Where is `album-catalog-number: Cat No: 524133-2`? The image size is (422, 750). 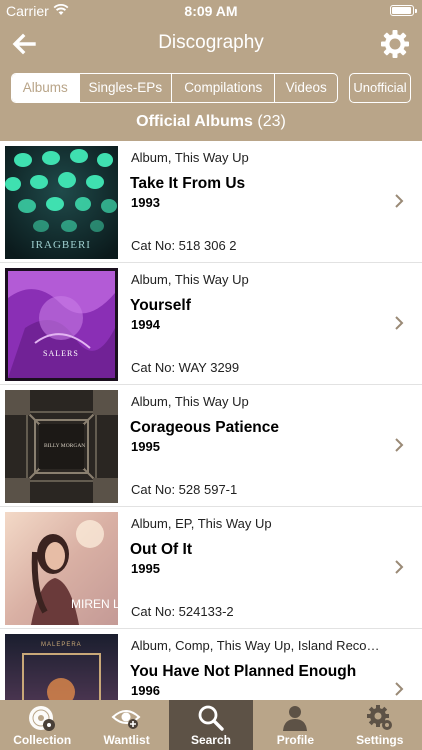 album-catalog-number: Cat No: 524133-2 is located at coordinates (182, 611).